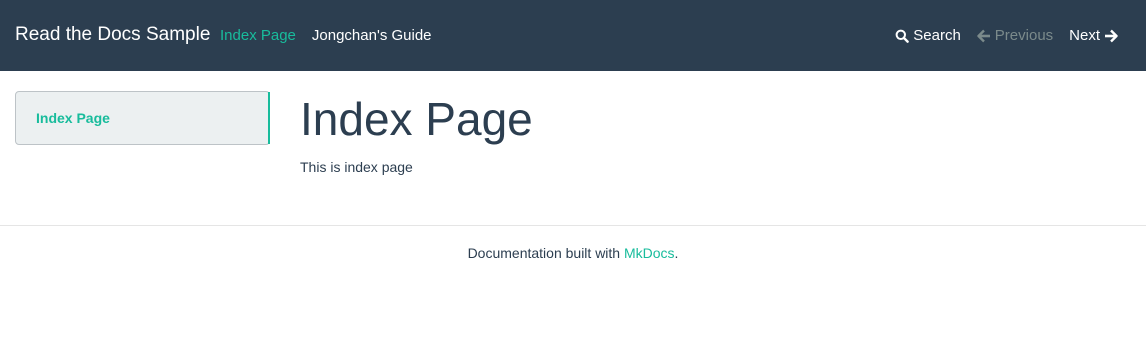 The width and height of the screenshot is (1146, 356). What do you see at coordinates (545, 253) in the screenshot?
I see `footer-text: Documentation built with` at bounding box center [545, 253].